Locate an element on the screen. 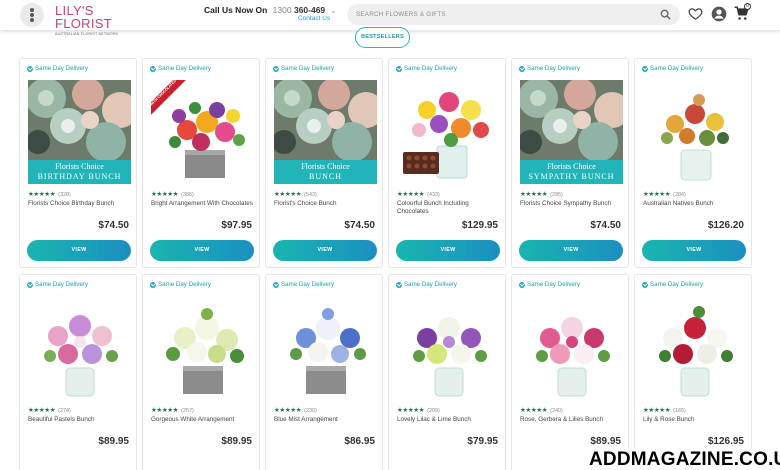  review-count: (328) is located at coordinates (64, 195).